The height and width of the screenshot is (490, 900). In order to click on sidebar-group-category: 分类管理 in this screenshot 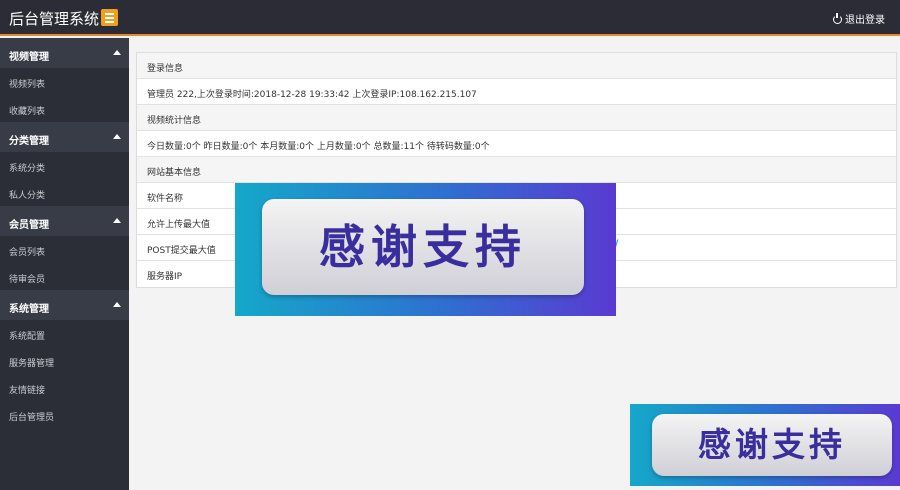, I will do `click(64, 137)`.